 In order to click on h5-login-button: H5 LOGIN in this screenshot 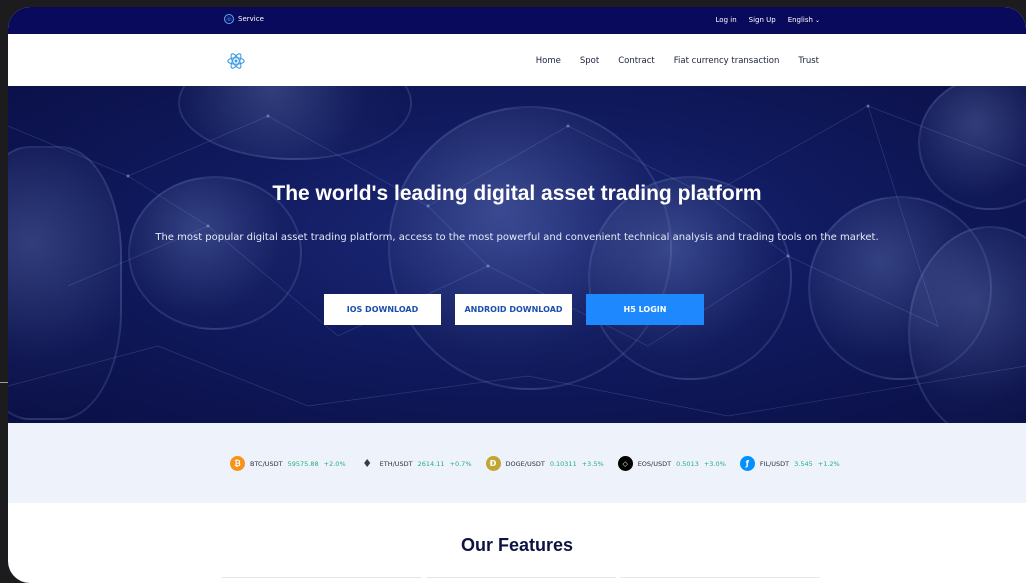, I will do `click(645, 309)`.